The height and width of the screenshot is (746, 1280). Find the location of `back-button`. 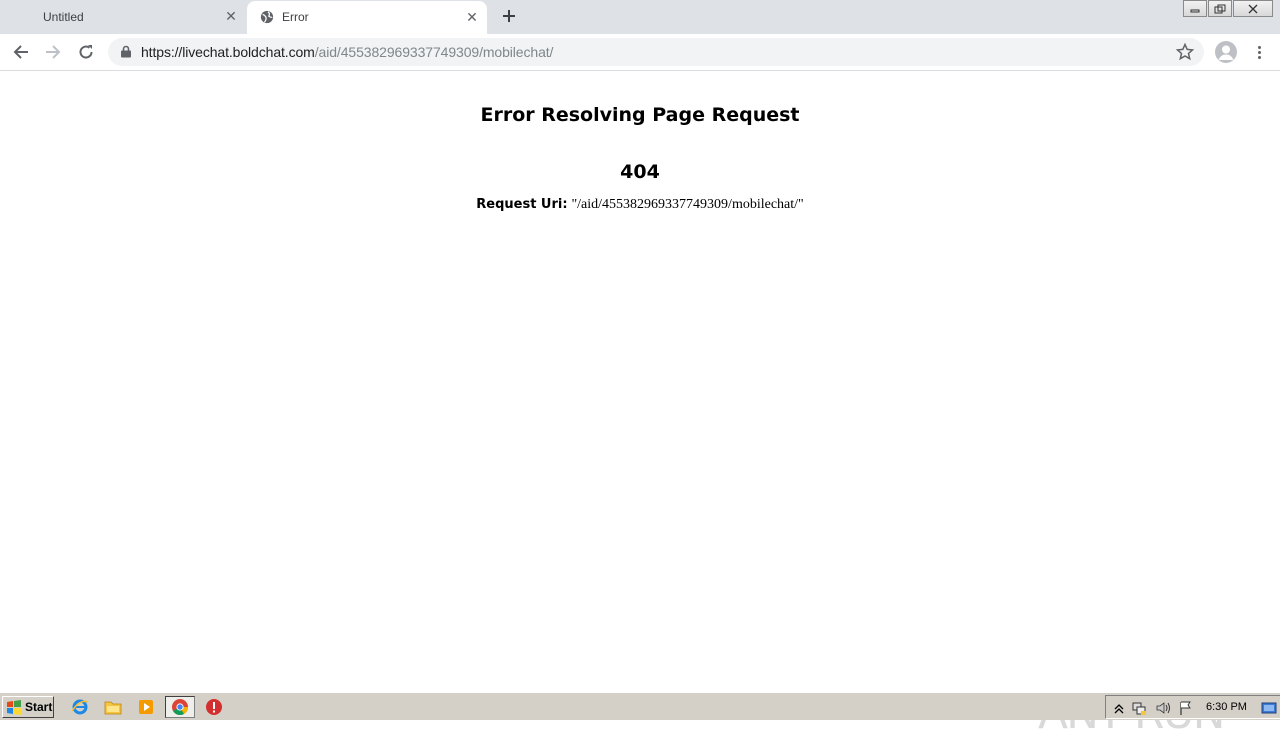

back-button is located at coordinates (21, 52).